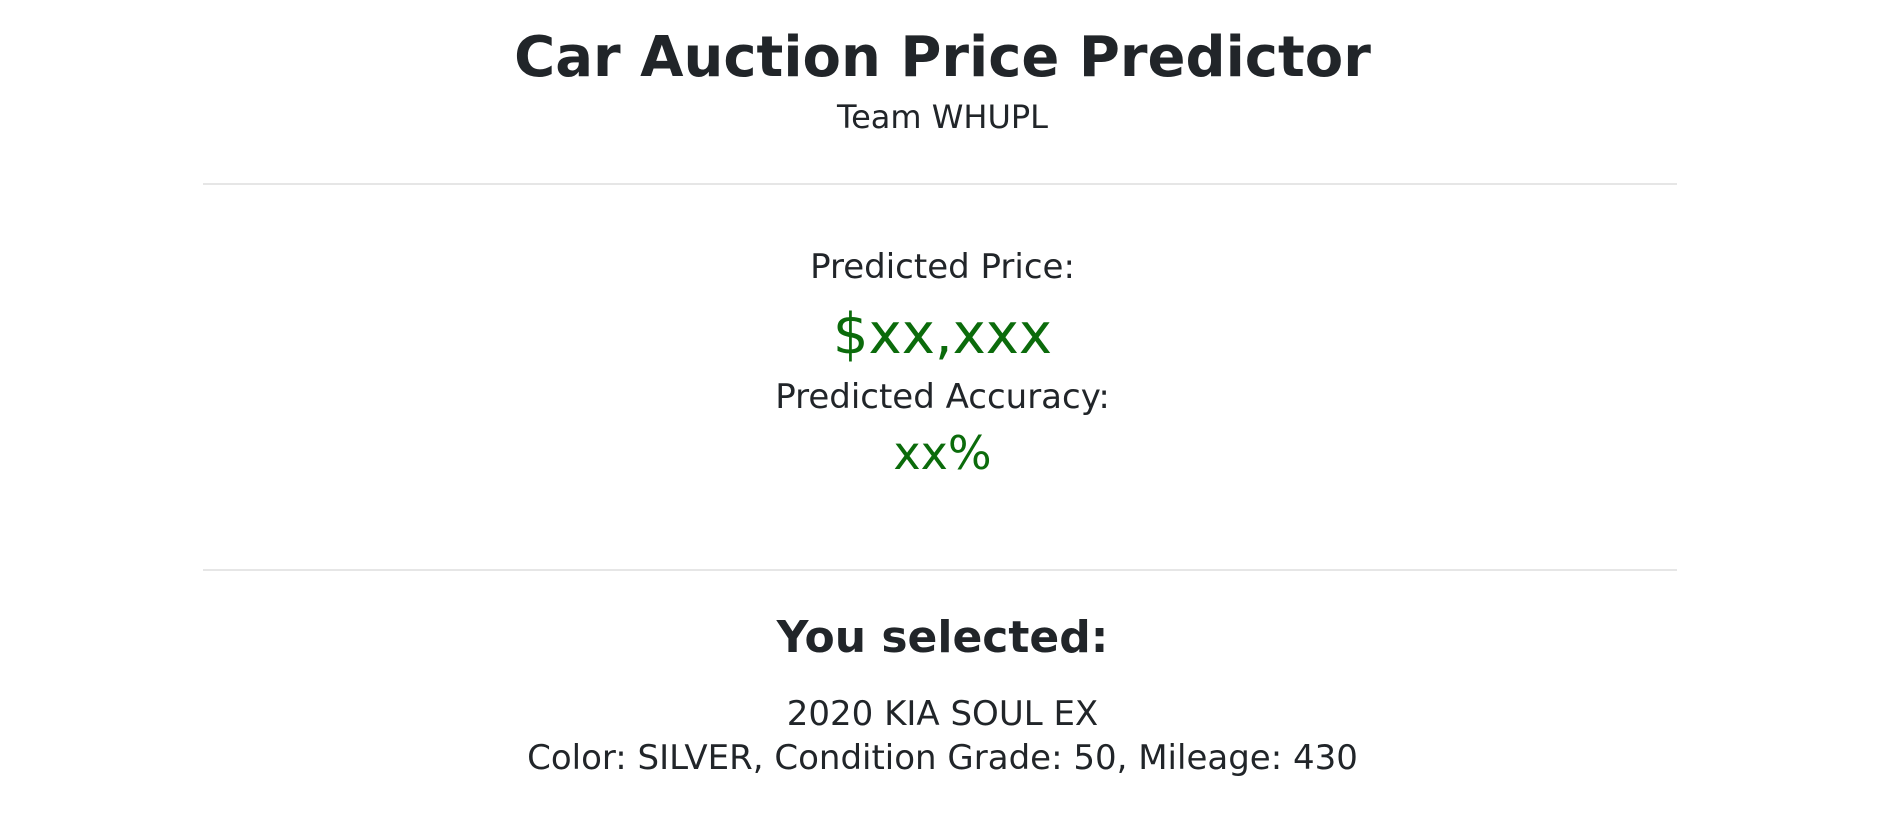 This screenshot has width=1885, height=823. I want to click on page-title: Car Auction Price Predictor, so click(942, 57).